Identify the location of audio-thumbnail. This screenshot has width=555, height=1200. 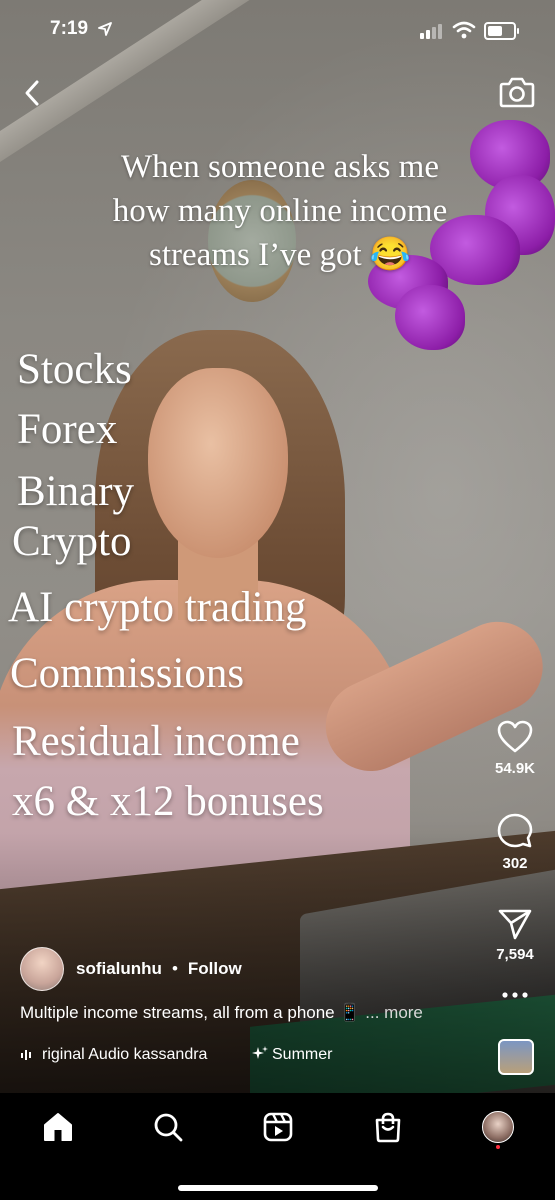
(516, 1057).